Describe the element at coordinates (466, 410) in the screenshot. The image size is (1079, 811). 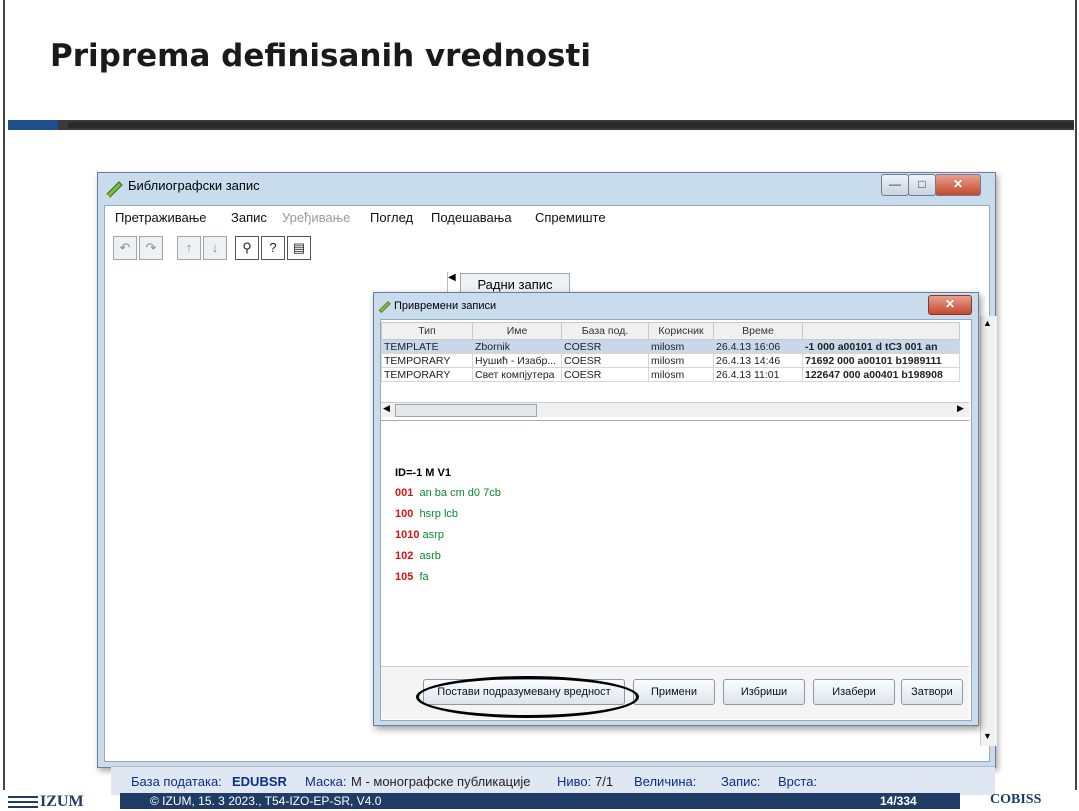
I see `scrollbar-thumb` at that location.